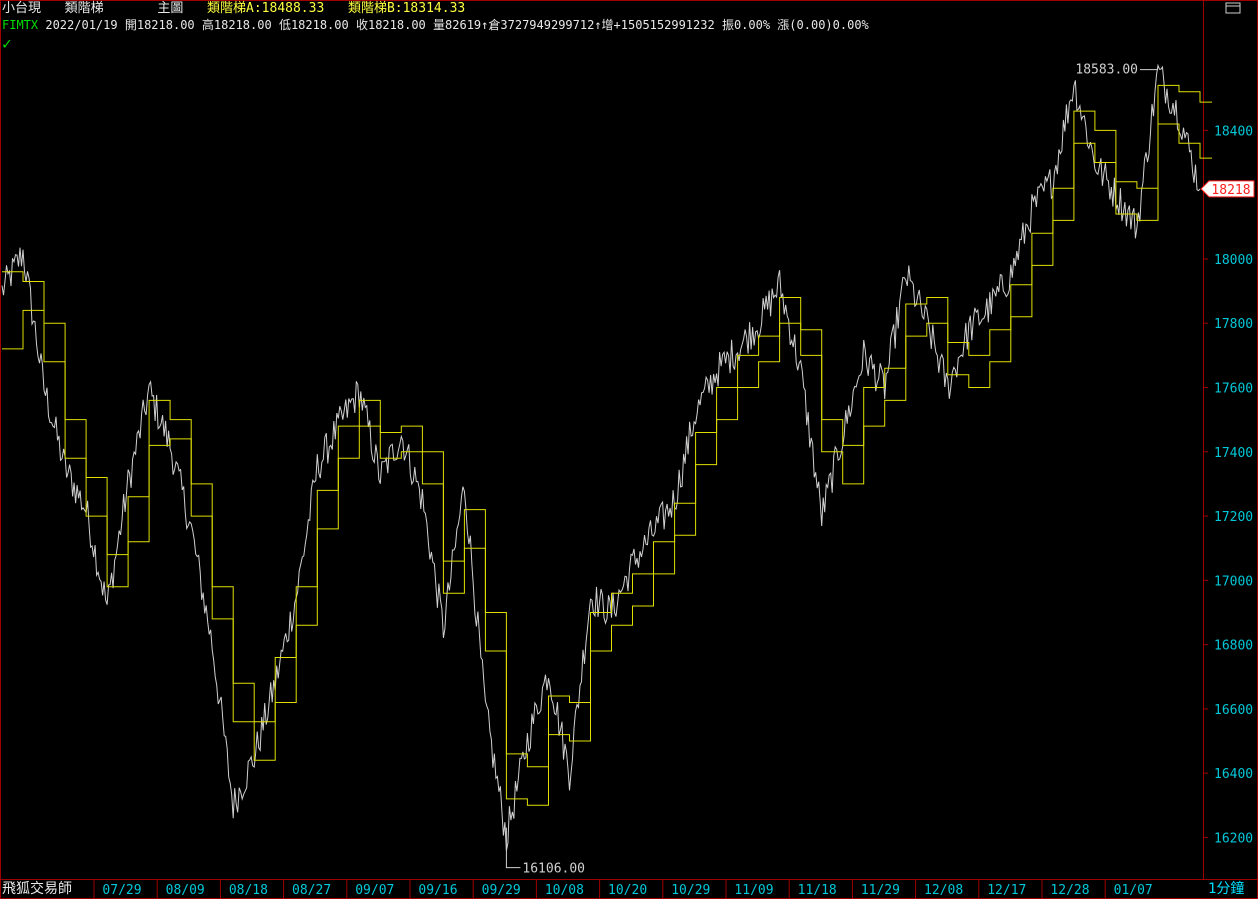 The width and height of the screenshot is (1258, 899). Describe the element at coordinates (374, 890) in the screenshot. I see `time-tick-label: 09/07` at that location.